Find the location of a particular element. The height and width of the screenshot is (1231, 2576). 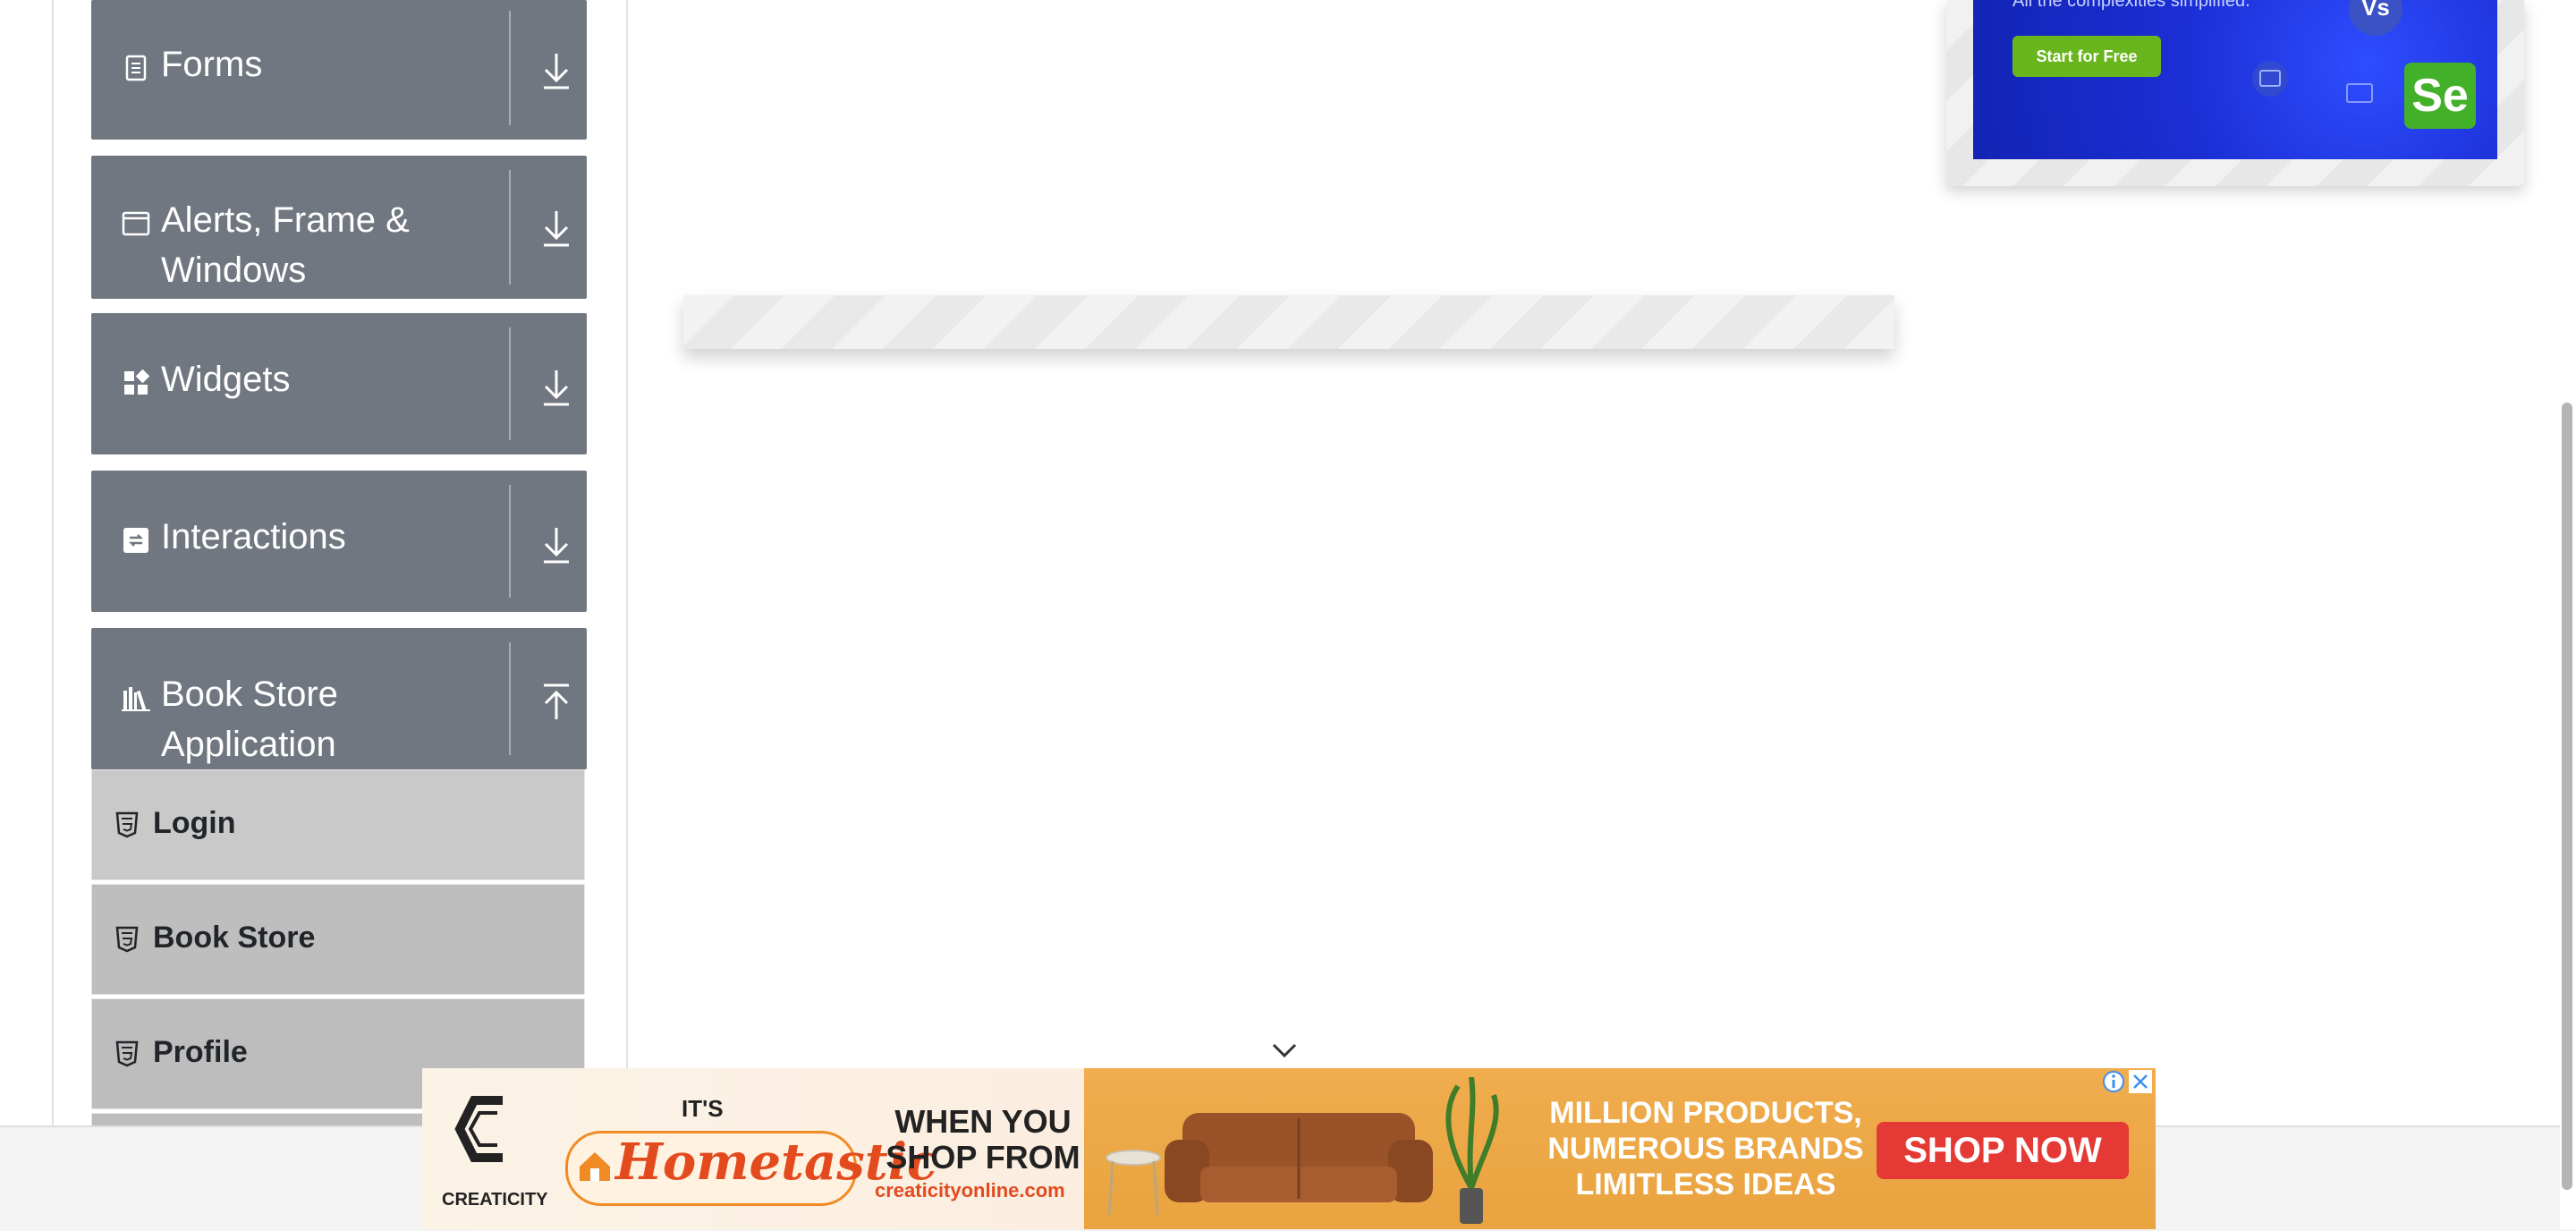

ad-million-line3: LIMITLESS IDEAS is located at coordinates (1705, 1184).